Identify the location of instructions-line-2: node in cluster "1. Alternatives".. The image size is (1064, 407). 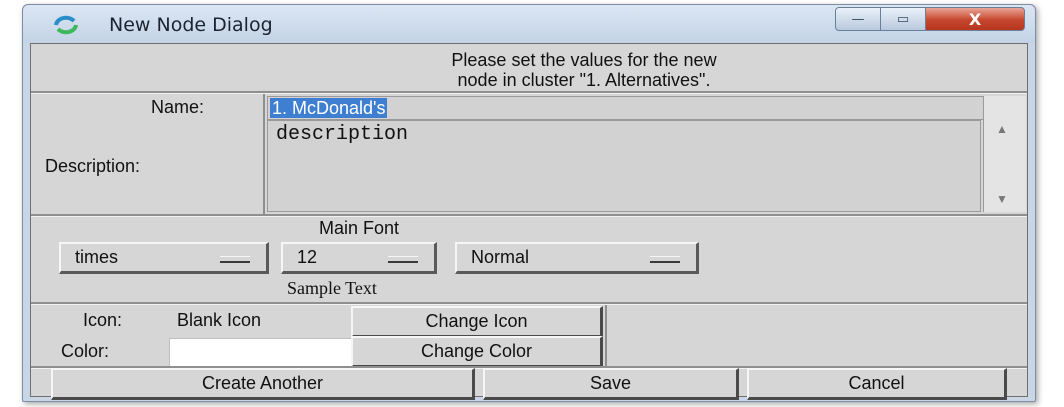
(584, 80).